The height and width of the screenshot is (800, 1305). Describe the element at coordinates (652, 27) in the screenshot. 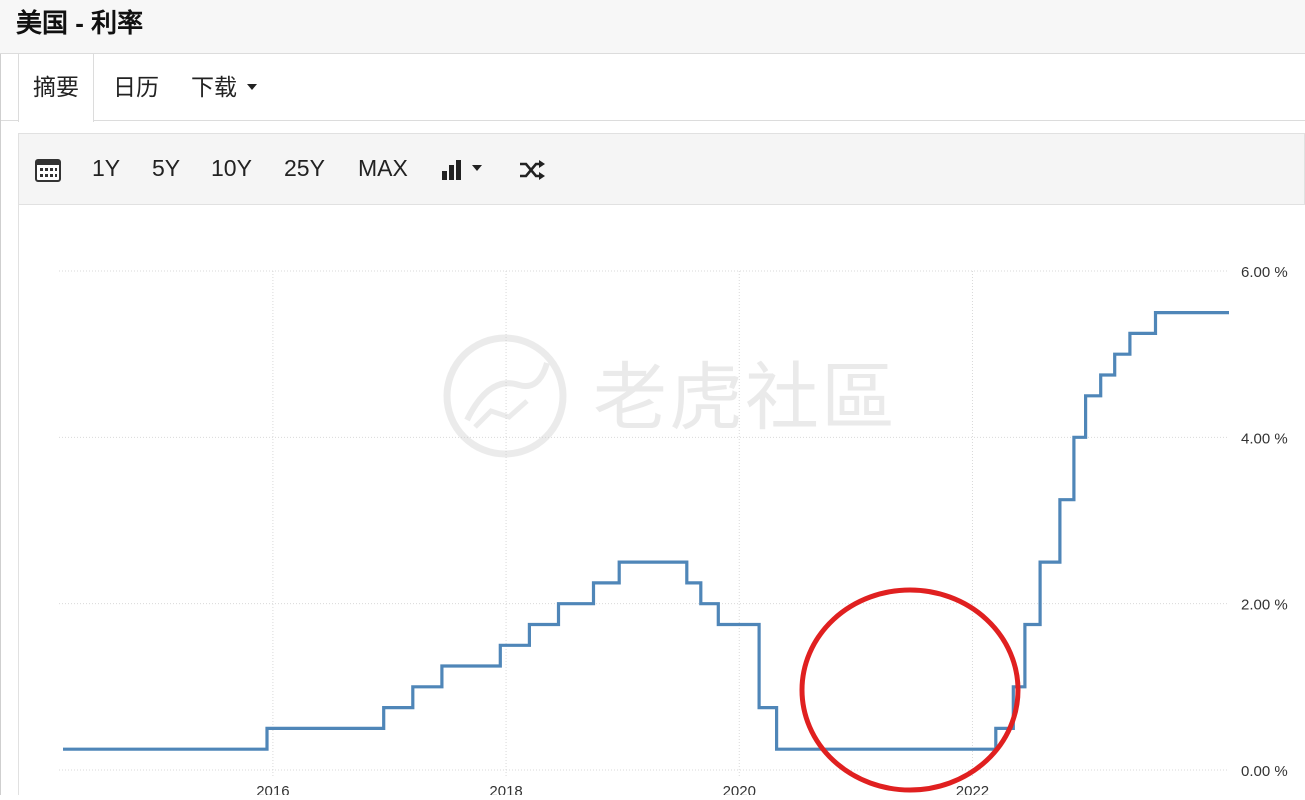

I see `title-bar: 美国 - 利率` at that location.